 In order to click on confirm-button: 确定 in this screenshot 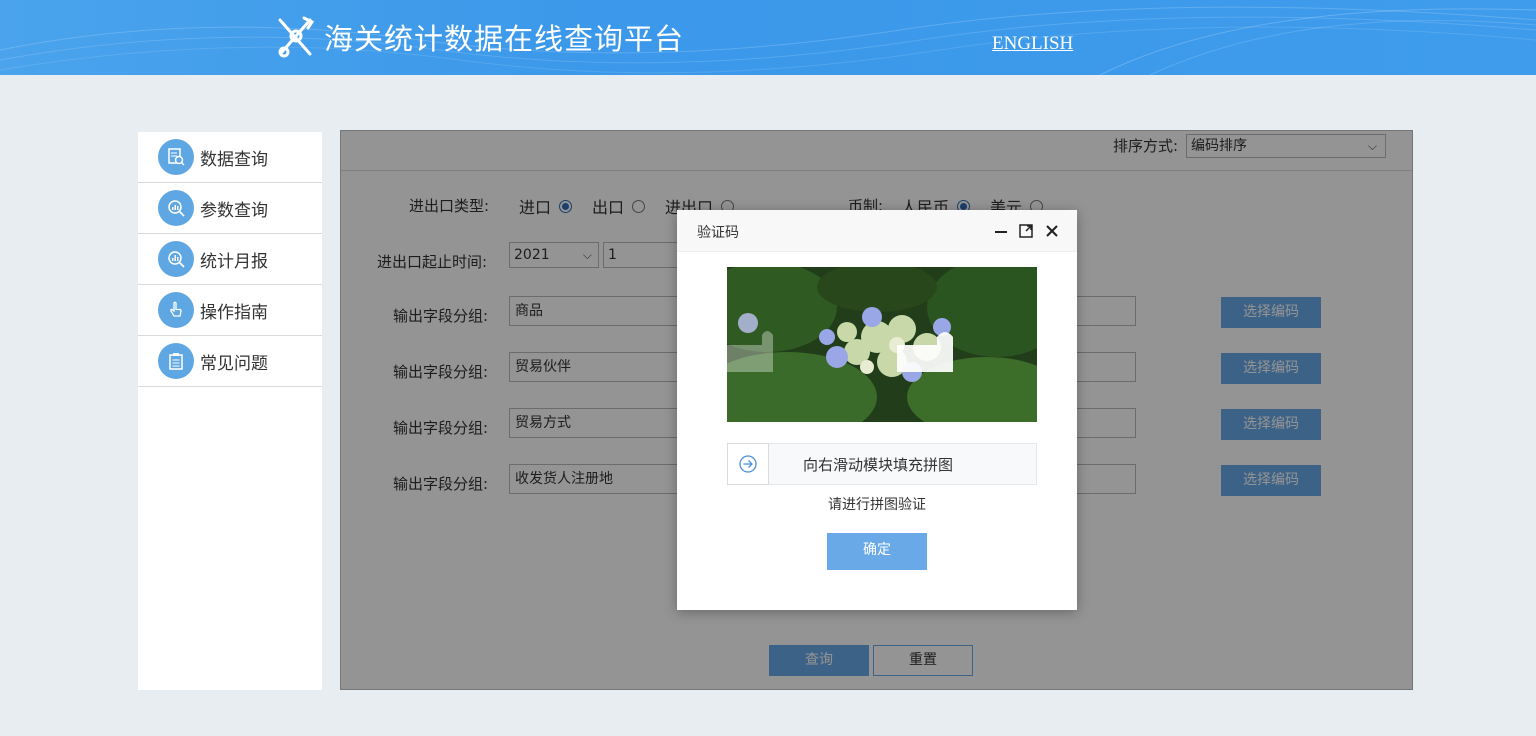, I will do `click(877, 551)`.